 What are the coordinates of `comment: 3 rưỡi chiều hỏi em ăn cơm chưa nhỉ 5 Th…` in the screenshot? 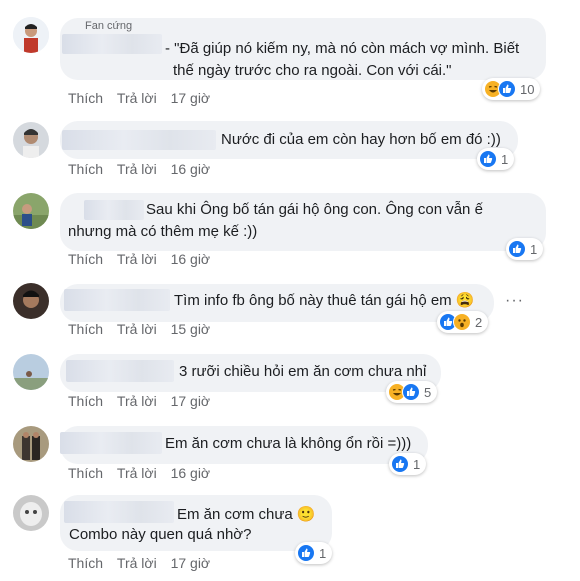 It's located at (290, 384).